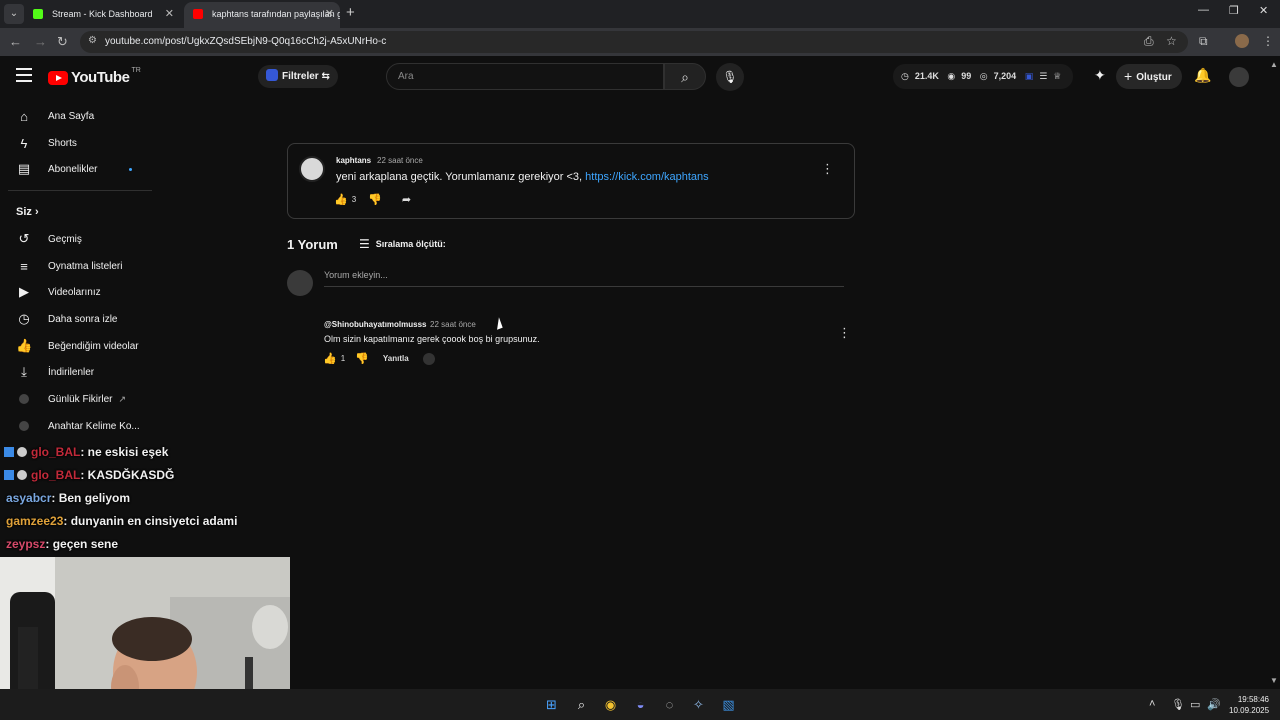 This screenshot has height=720, width=1280. I want to click on system-clock: 19:58:46 10.09.2025, so click(1249, 705).